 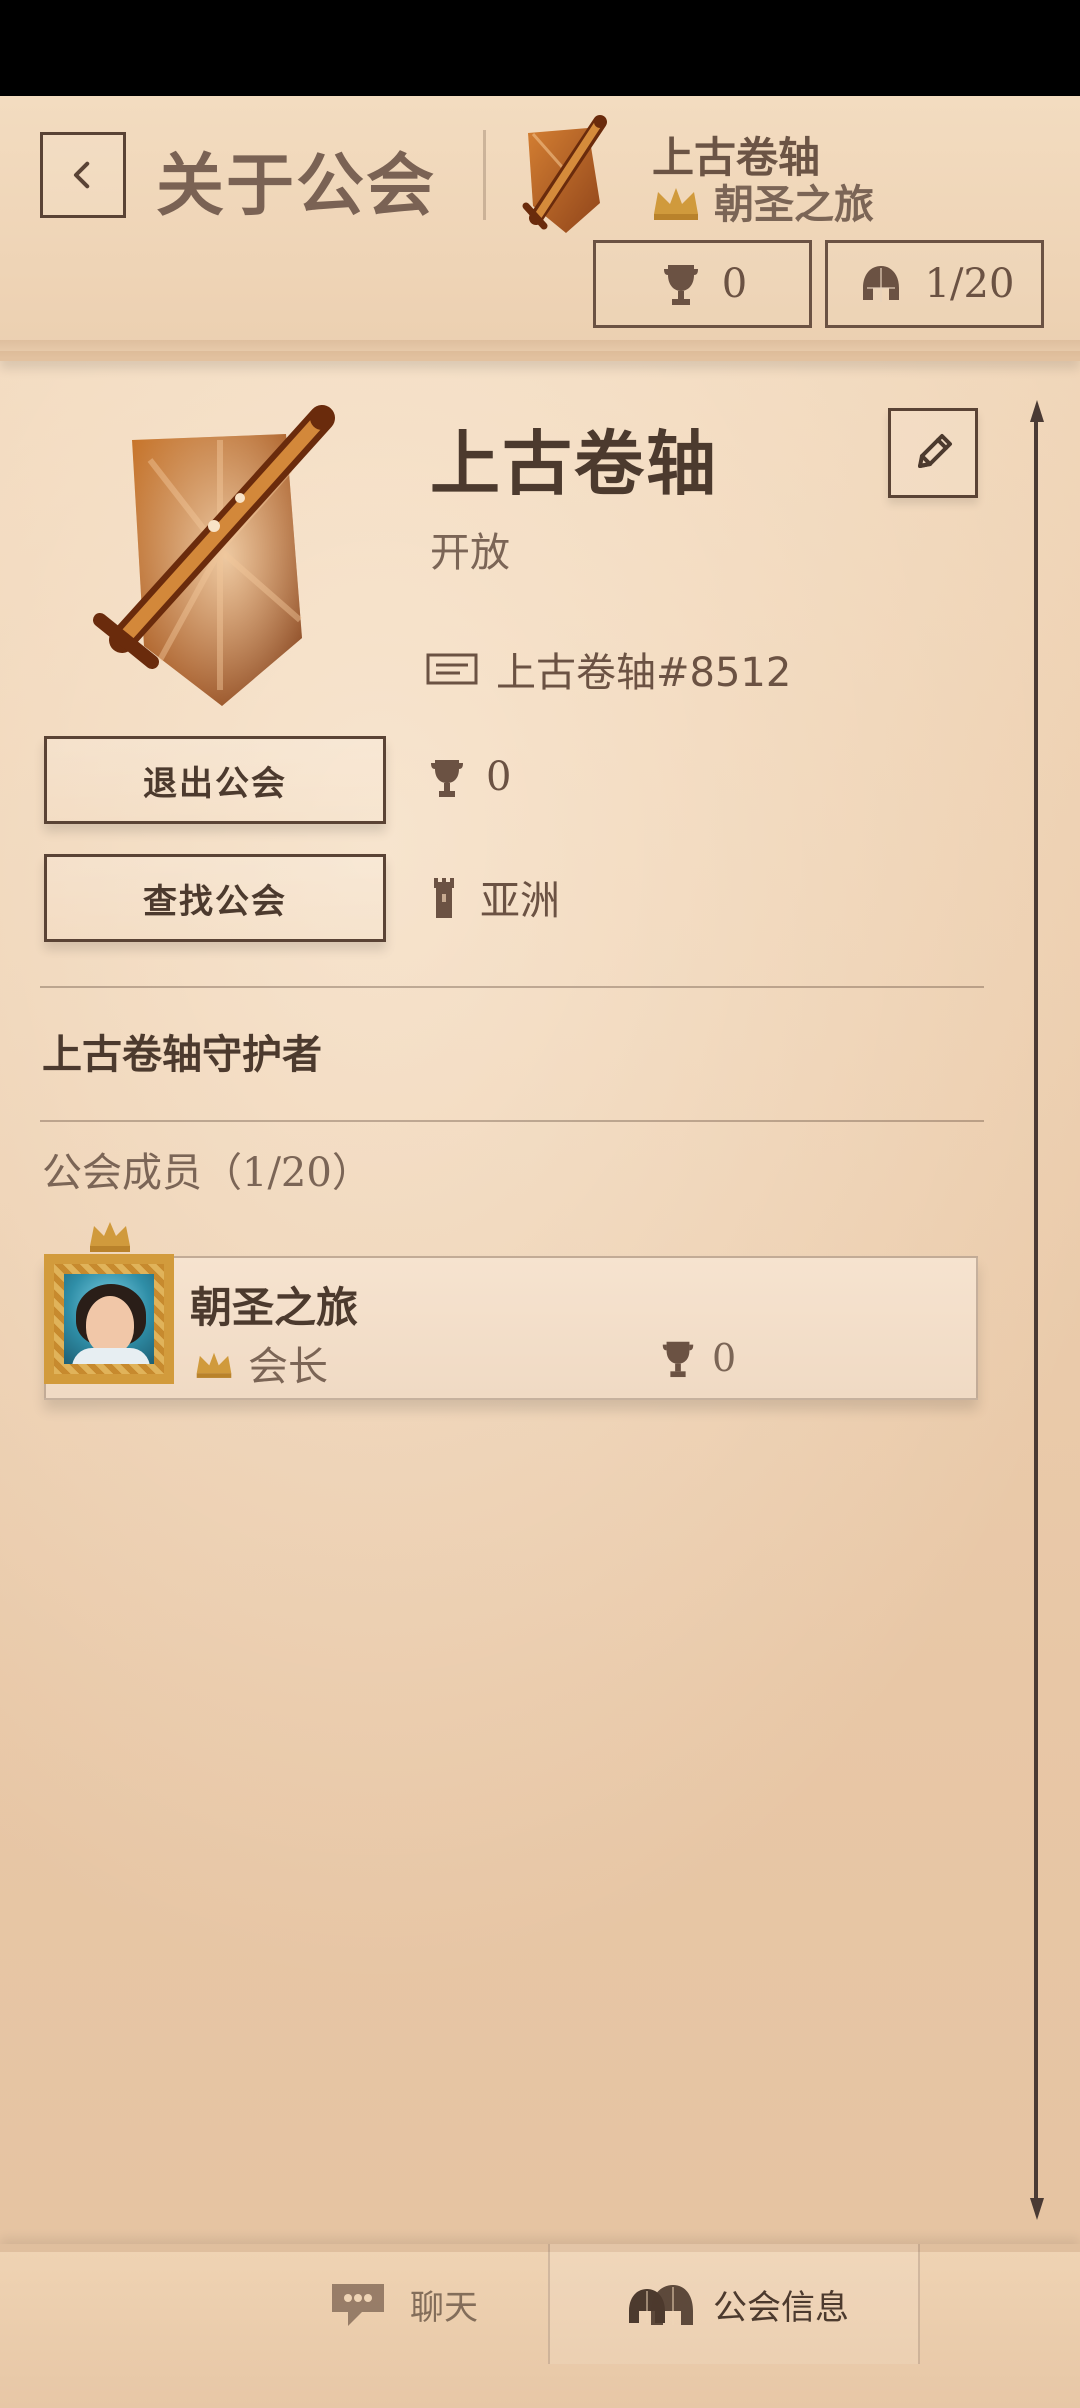 I want to click on status-bar, so click(x=540, y=48).